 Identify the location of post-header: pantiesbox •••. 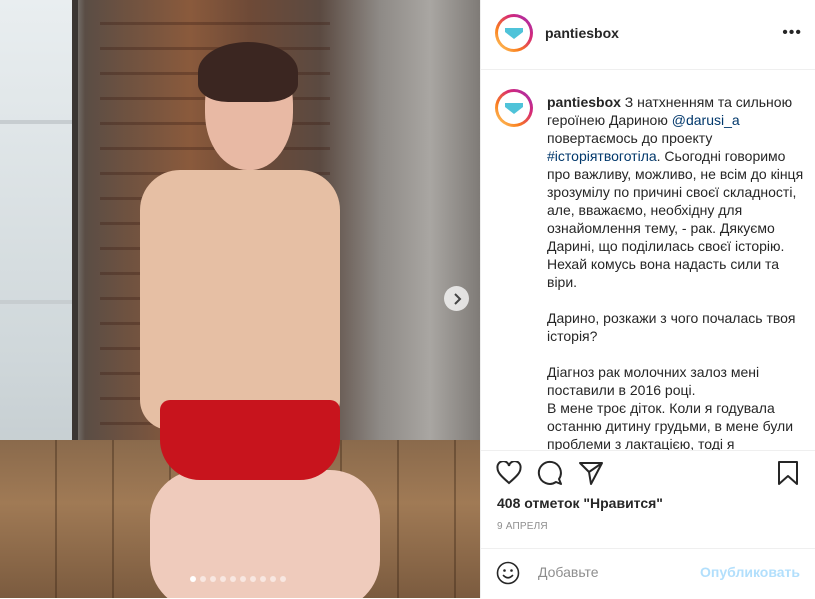
(648, 35).